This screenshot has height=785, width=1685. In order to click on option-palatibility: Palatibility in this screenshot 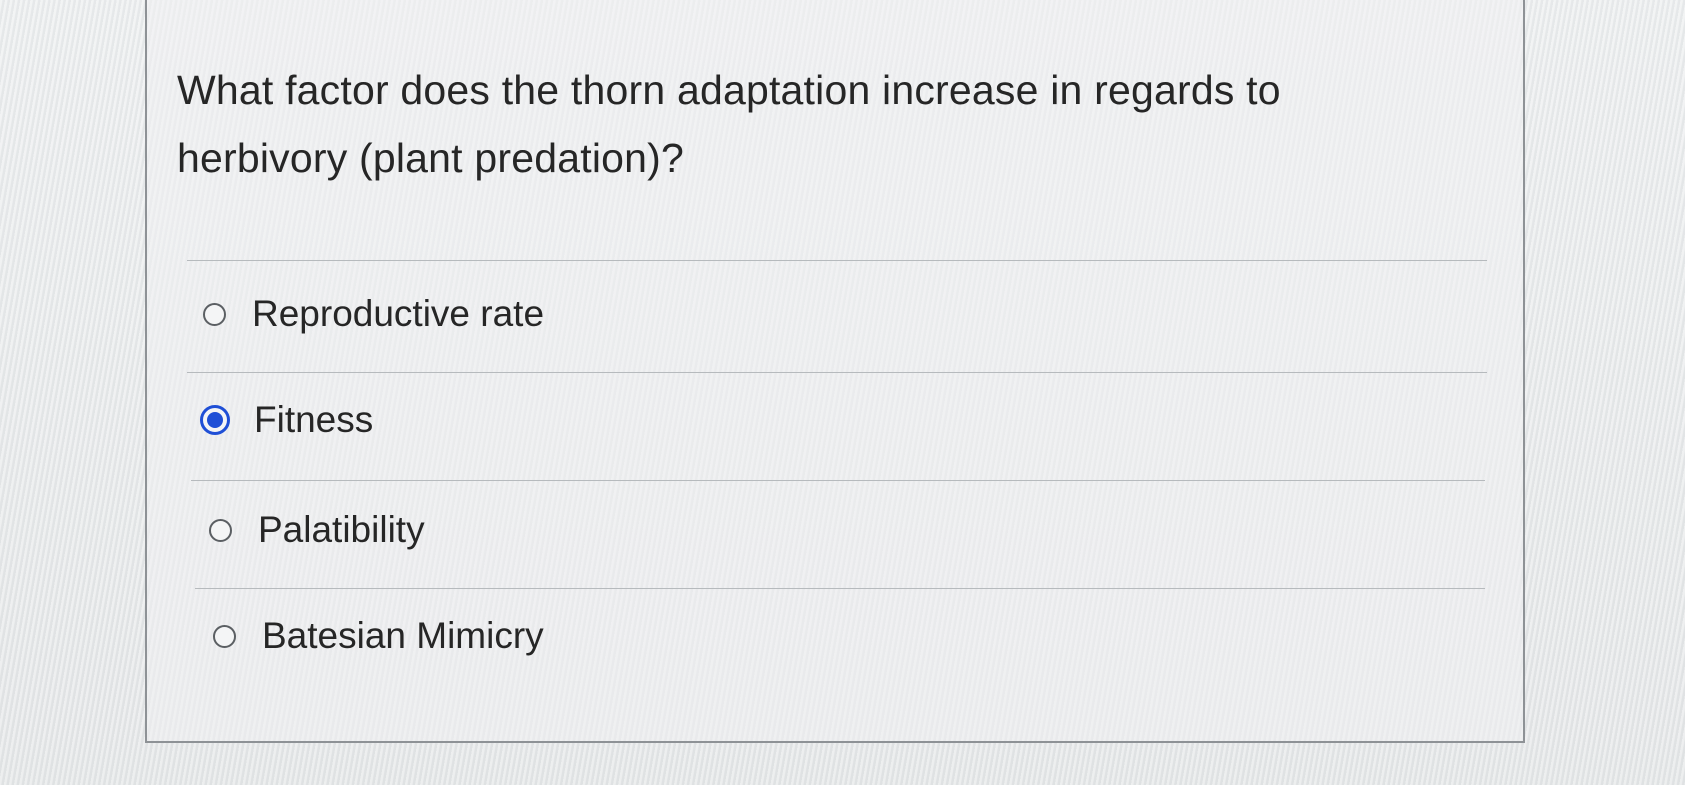, I will do `click(317, 530)`.